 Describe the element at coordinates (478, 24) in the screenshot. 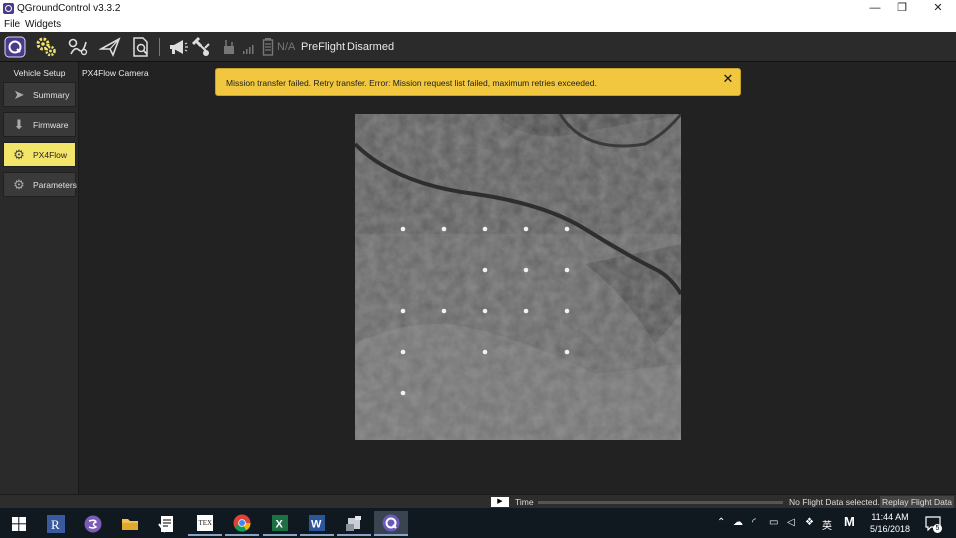

I see `menu-bar: File Widgets` at that location.